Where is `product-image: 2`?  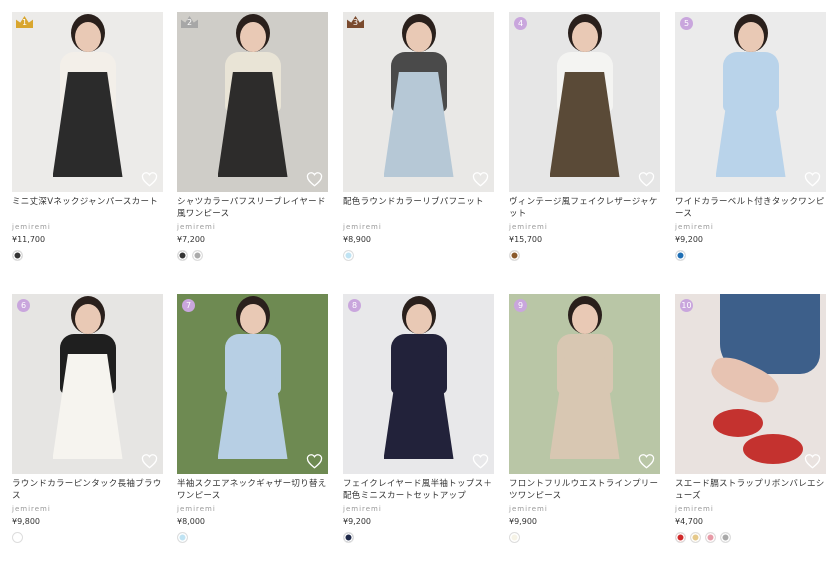
product-image: 2 is located at coordinates (252, 102).